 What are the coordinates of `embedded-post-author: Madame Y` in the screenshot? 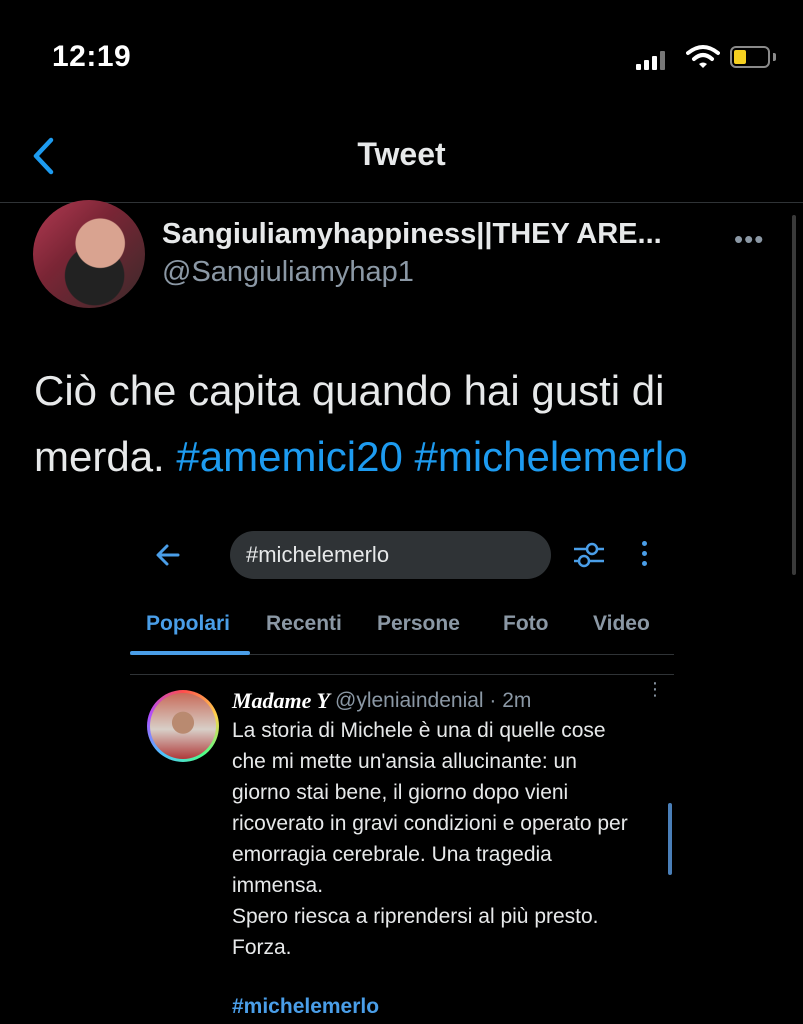 It's located at (281, 700).